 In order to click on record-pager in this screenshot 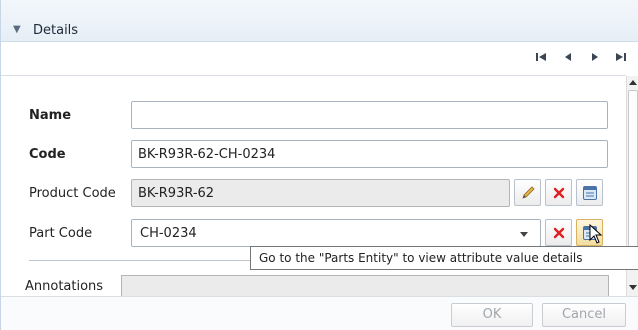, I will do `click(319, 59)`.